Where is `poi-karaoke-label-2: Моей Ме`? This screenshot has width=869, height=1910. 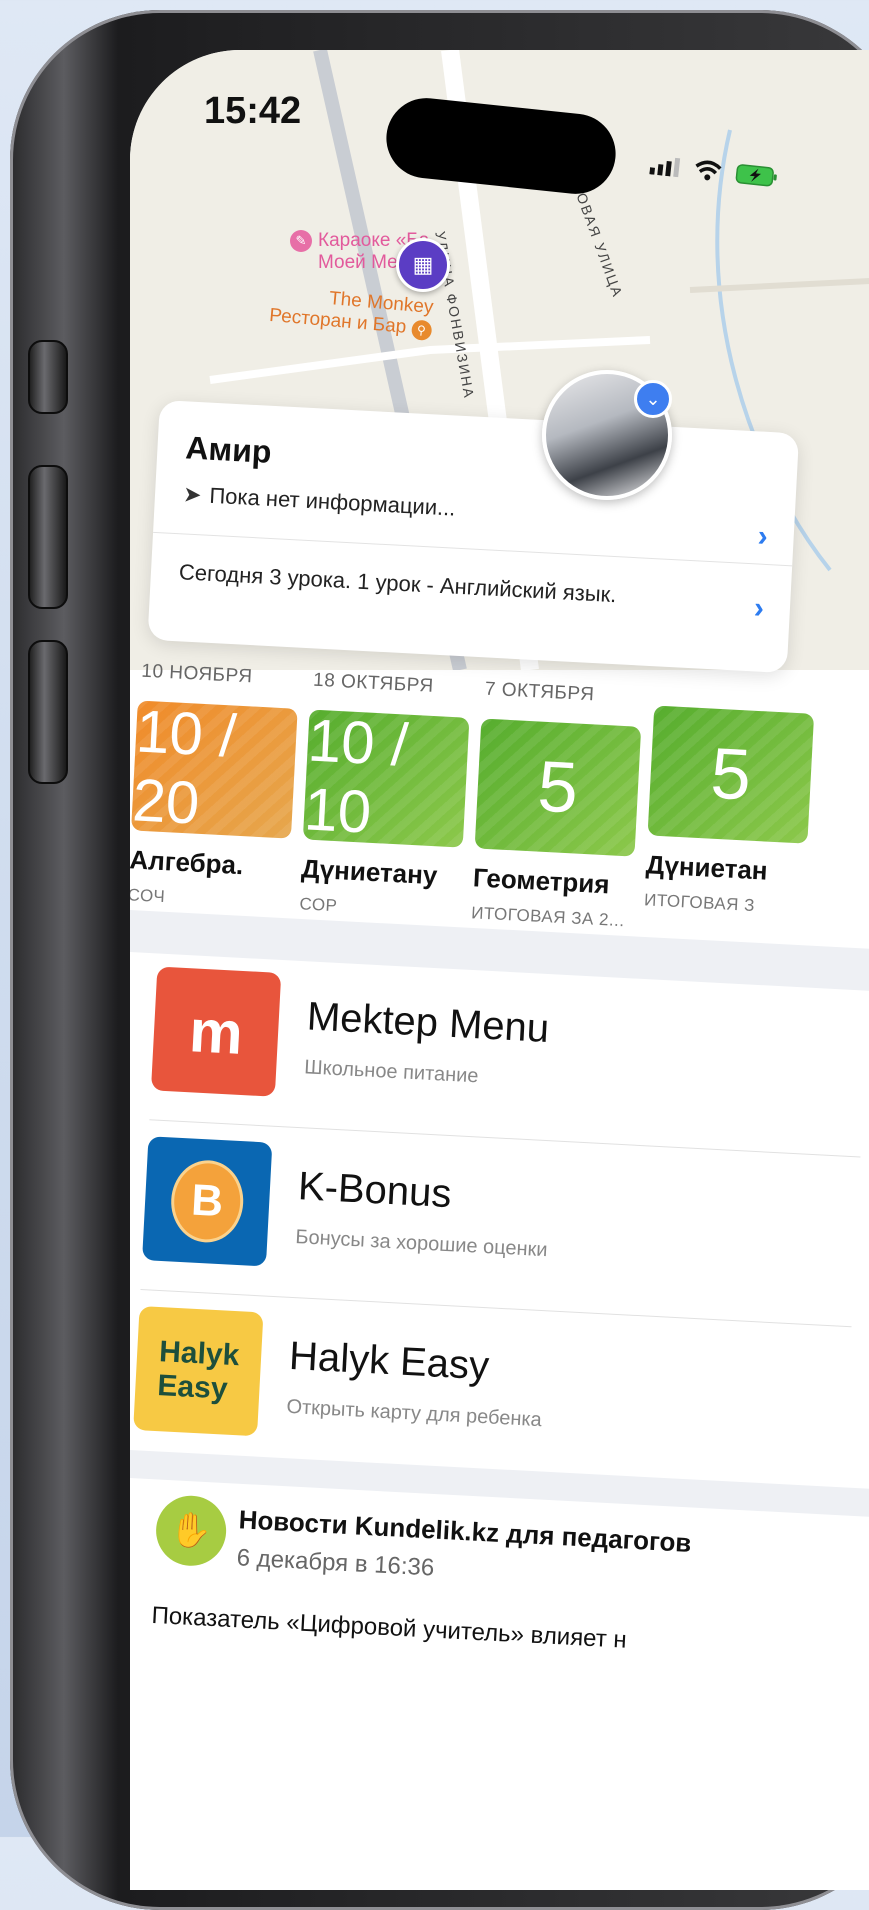
poi-karaoke-label-2: Моей Ме is located at coordinates (358, 262).